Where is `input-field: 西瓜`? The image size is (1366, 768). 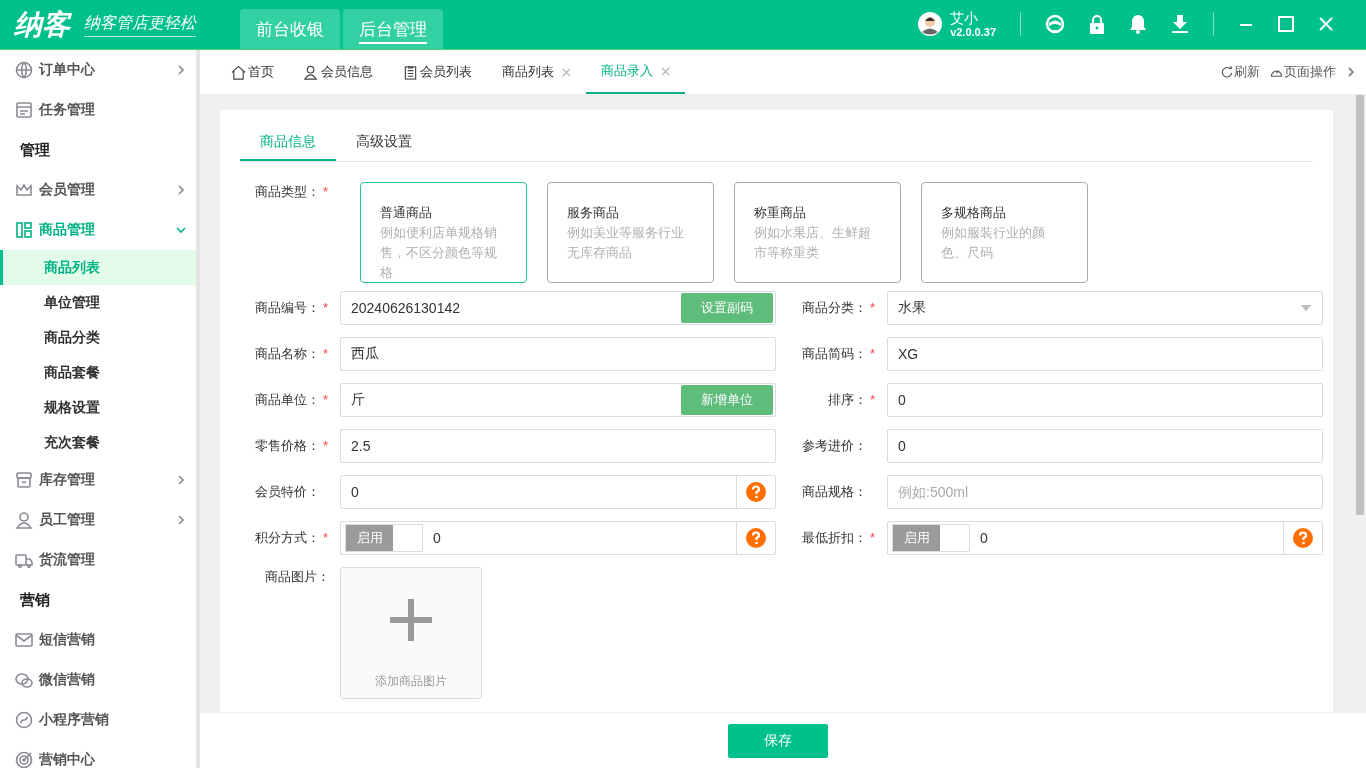
input-field: 西瓜 is located at coordinates (558, 354).